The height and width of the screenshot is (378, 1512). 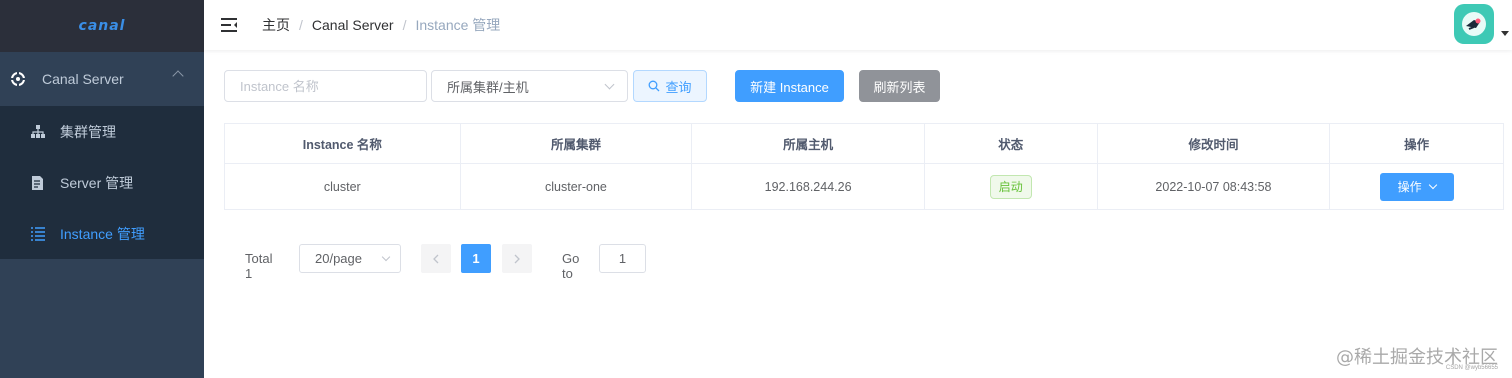 I want to click on avatar, so click(x=1474, y=24).